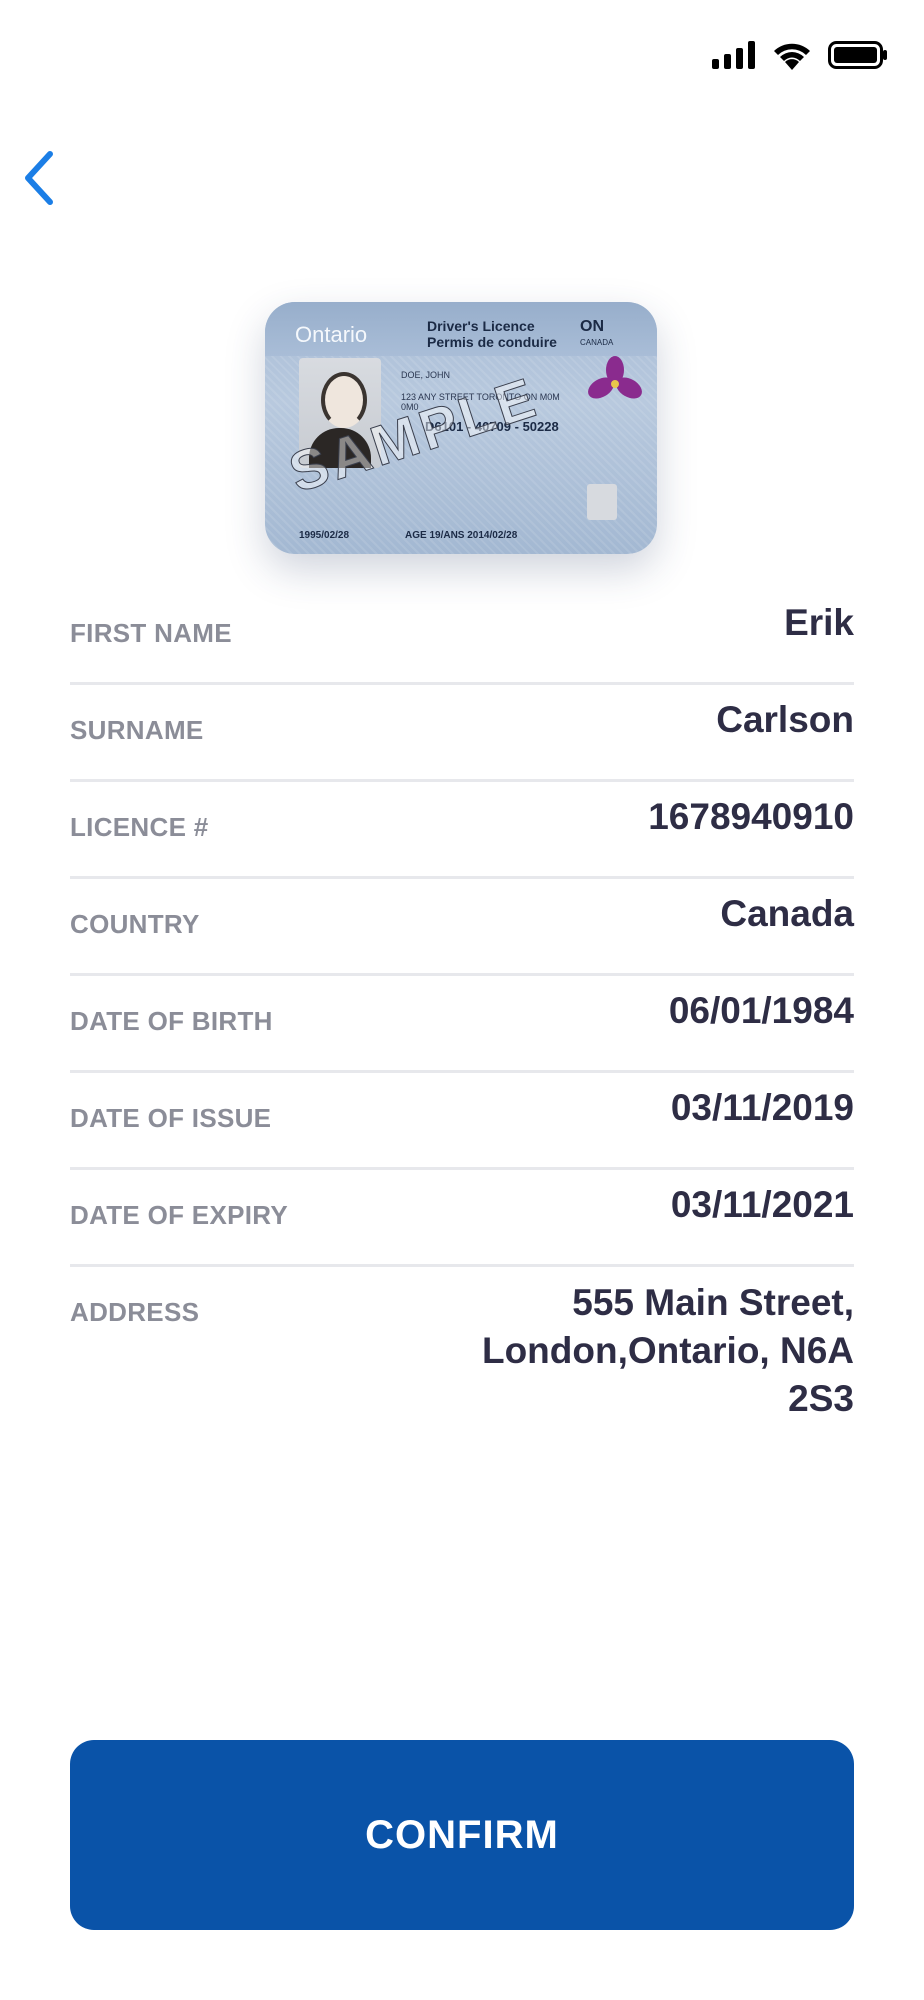 The width and height of the screenshot is (924, 2000). Describe the element at coordinates (857, 55) in the screenshot. I see `battery-icon` at that location.